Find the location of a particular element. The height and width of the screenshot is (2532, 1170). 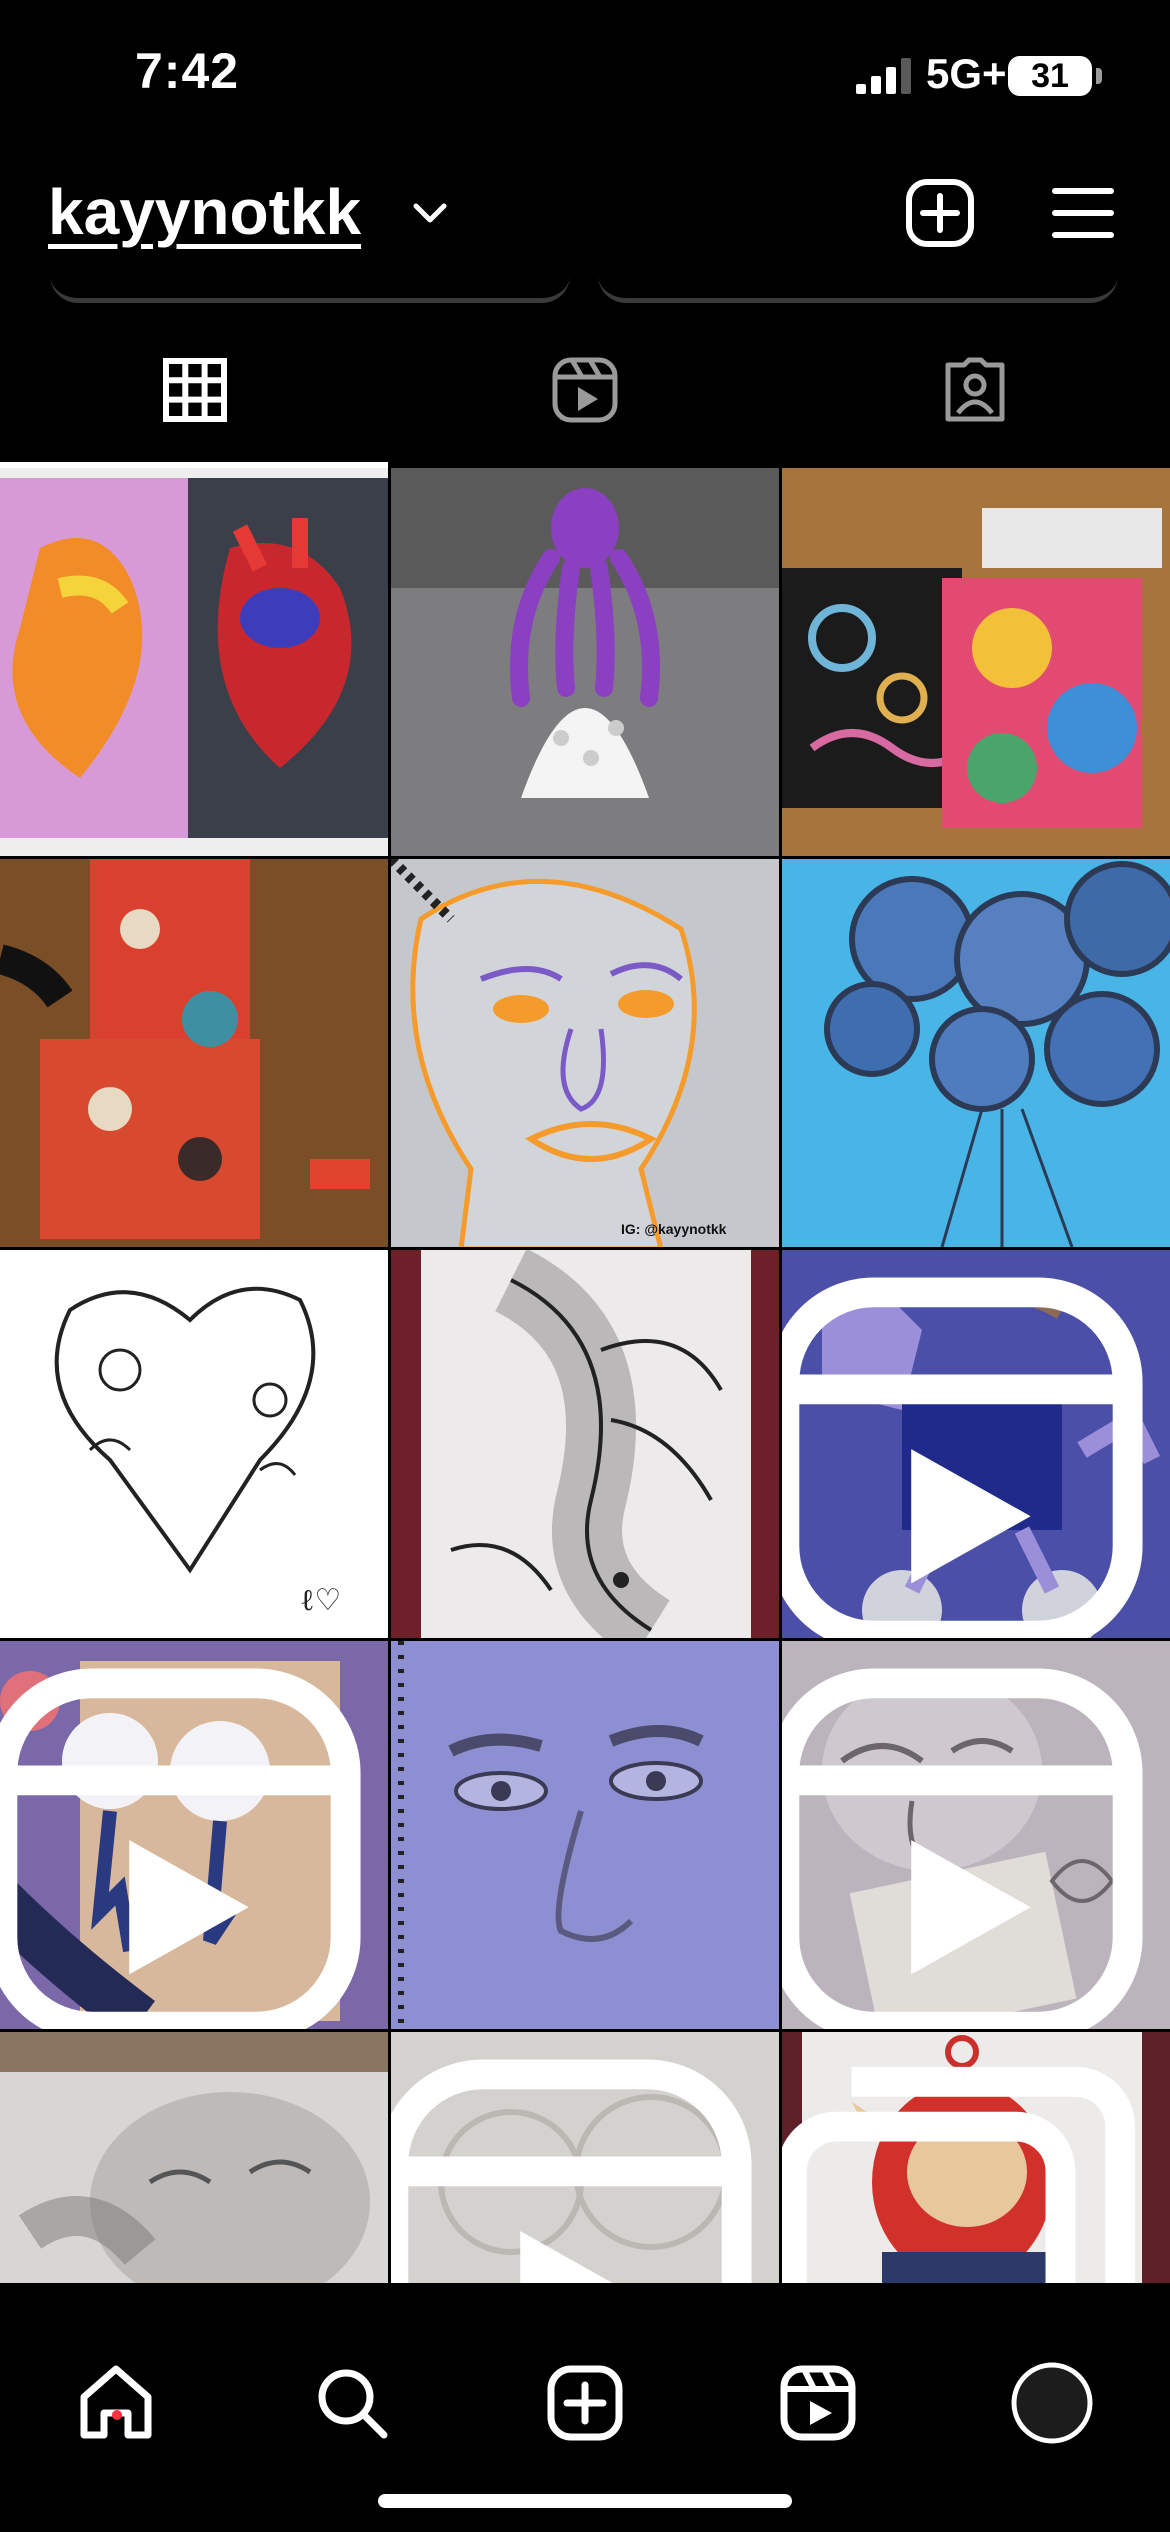

home-icon is located at coordinates (116, 2403).